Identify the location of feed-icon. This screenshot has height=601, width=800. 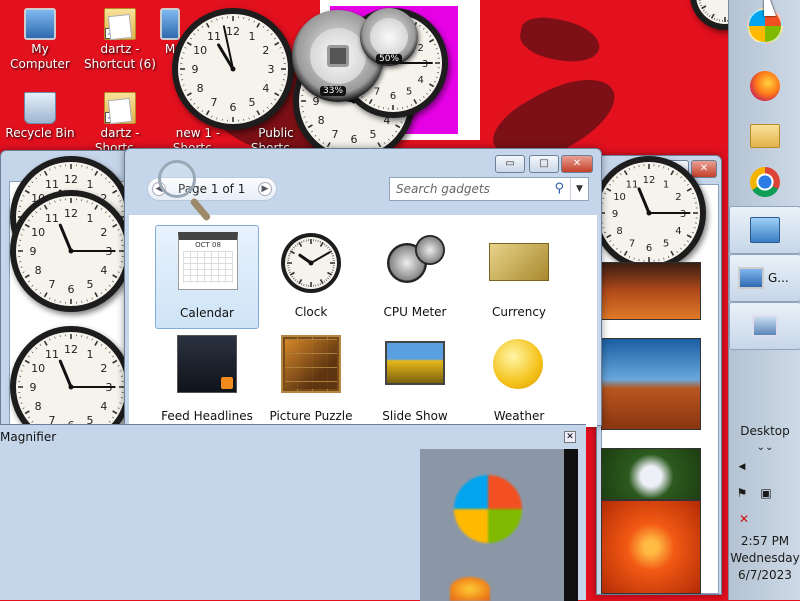
(207, 364).